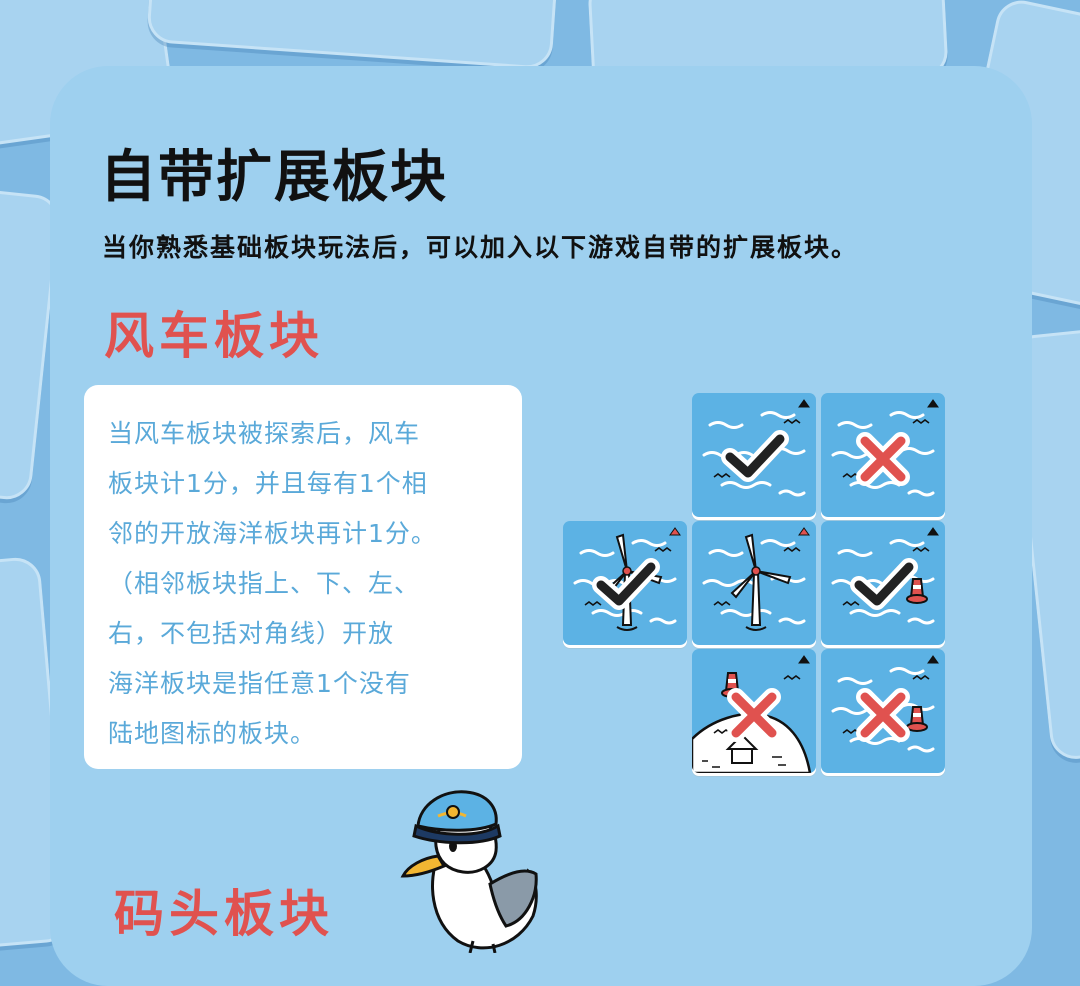 The width and height of the screenshot is (1080, 986). Describe the element at coordinates (272, 533) in the screenshot. I see `description-line: 邻的开放海洋板块再计1分。` at that location.